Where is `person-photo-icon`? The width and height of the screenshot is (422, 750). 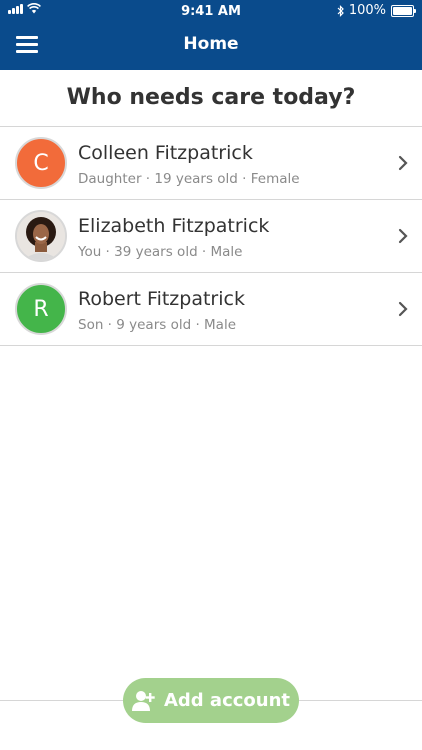
person-photo-icon is located at coordinates (41, 236).